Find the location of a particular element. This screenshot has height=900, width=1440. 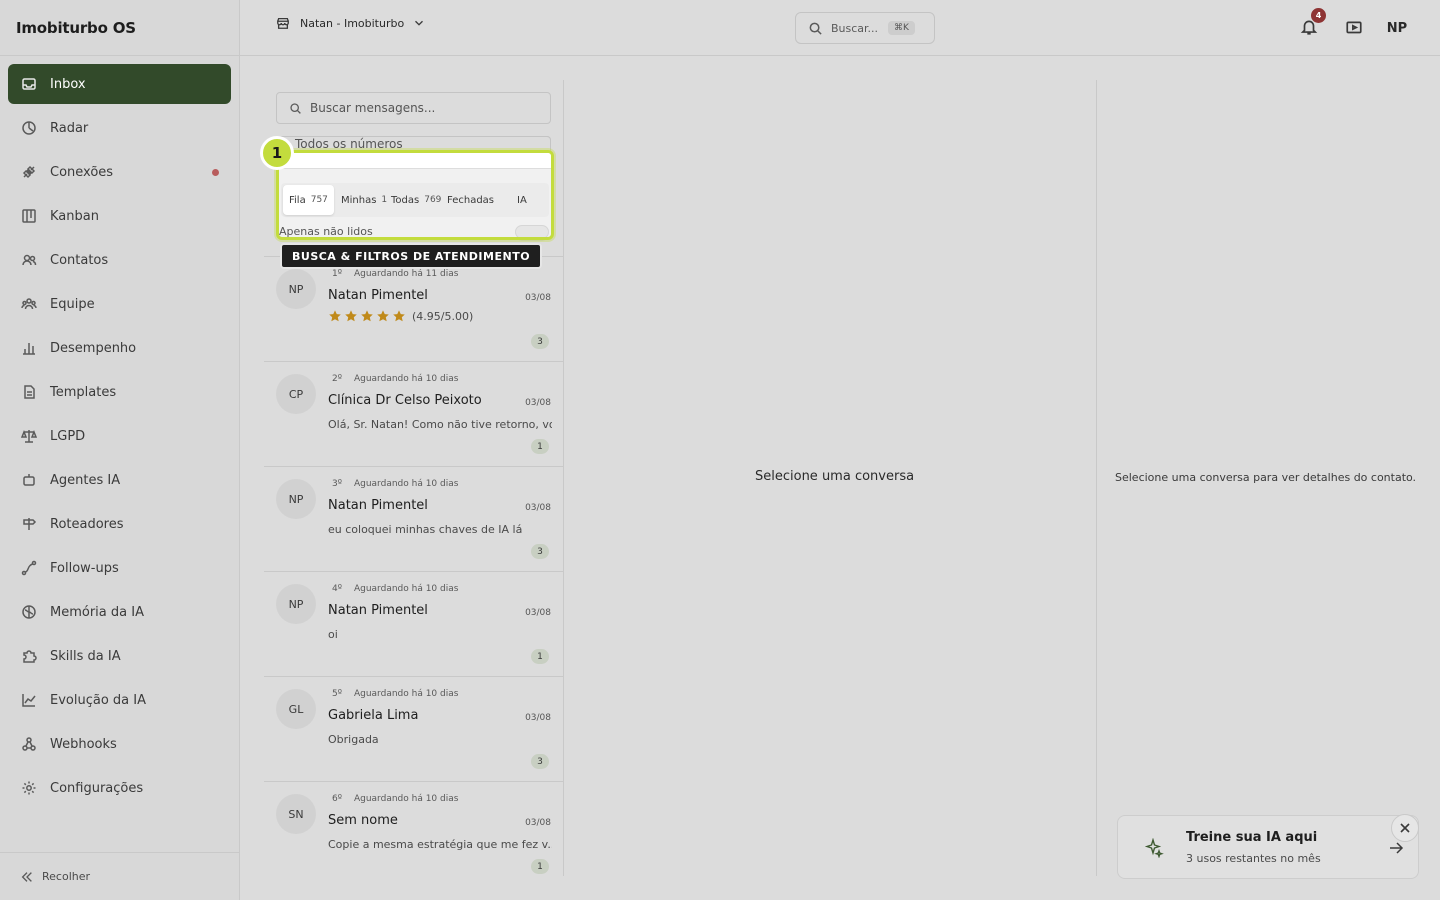

contact-name: Gabriela Lima is located at coordinates (373, 715).